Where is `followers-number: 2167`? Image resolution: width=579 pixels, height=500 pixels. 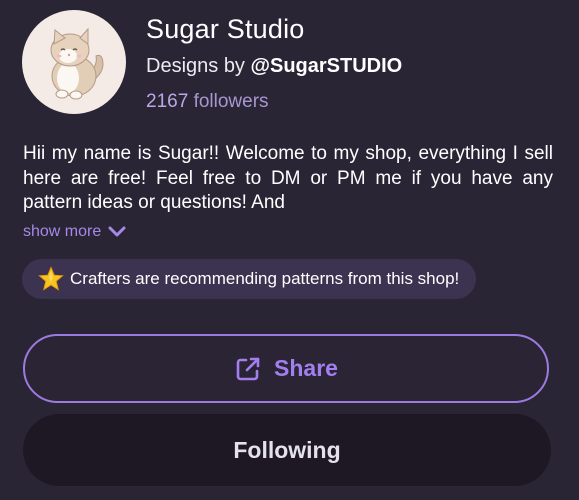
followers-number: 2167 is located at coordinates (167, 101).